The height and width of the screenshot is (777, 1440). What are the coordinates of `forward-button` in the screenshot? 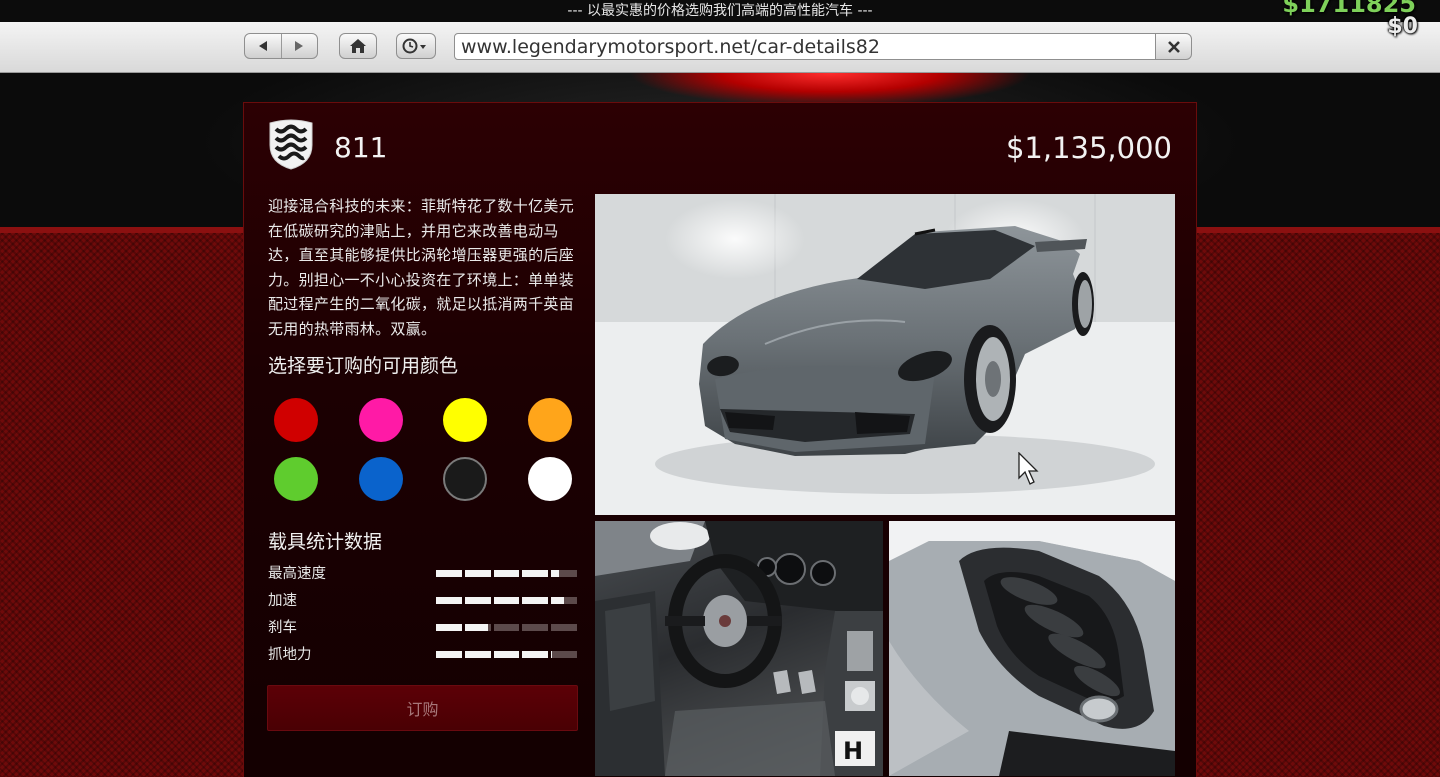 It's located at (299, 46).